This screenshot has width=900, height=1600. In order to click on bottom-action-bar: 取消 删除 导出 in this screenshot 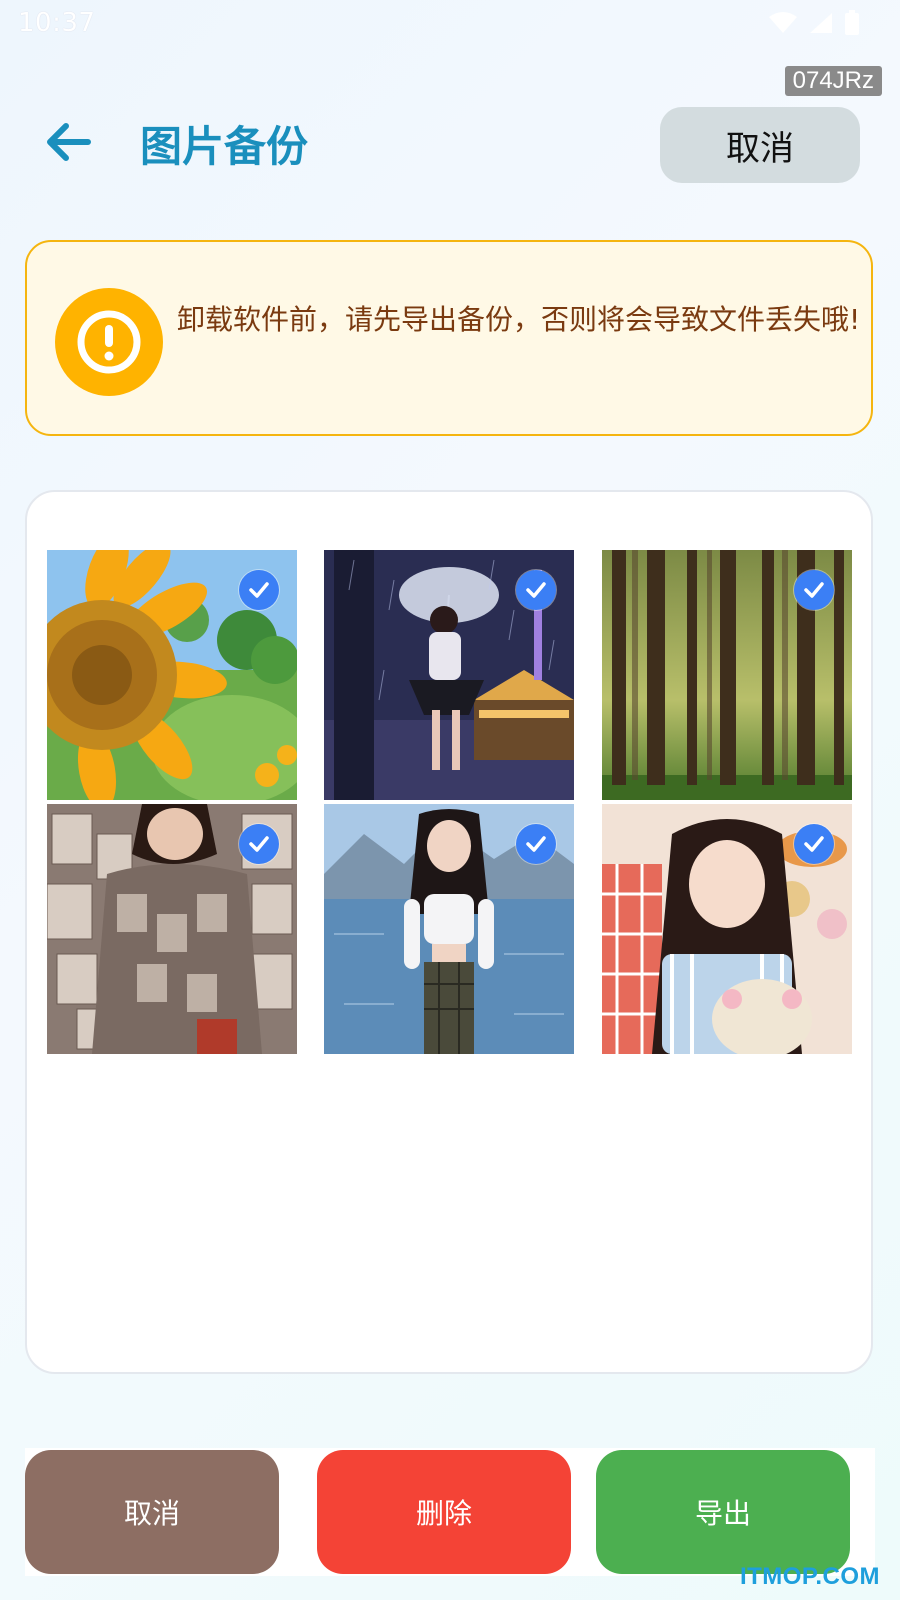, I will do `click(450, 1512)`.